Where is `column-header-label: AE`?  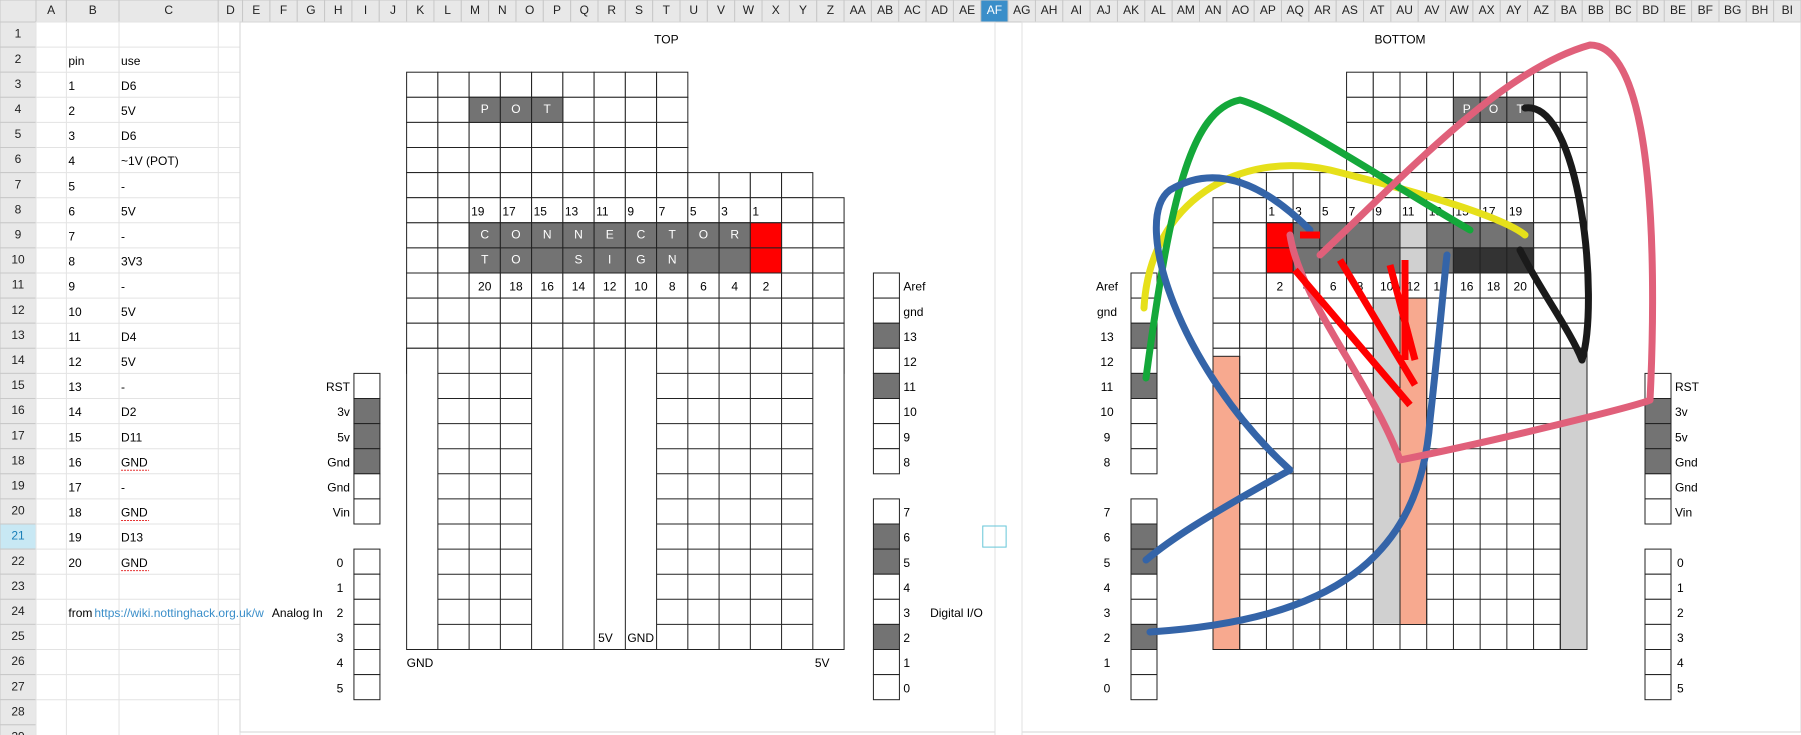
column-header-label: AE is located at coordinates (967, 10).